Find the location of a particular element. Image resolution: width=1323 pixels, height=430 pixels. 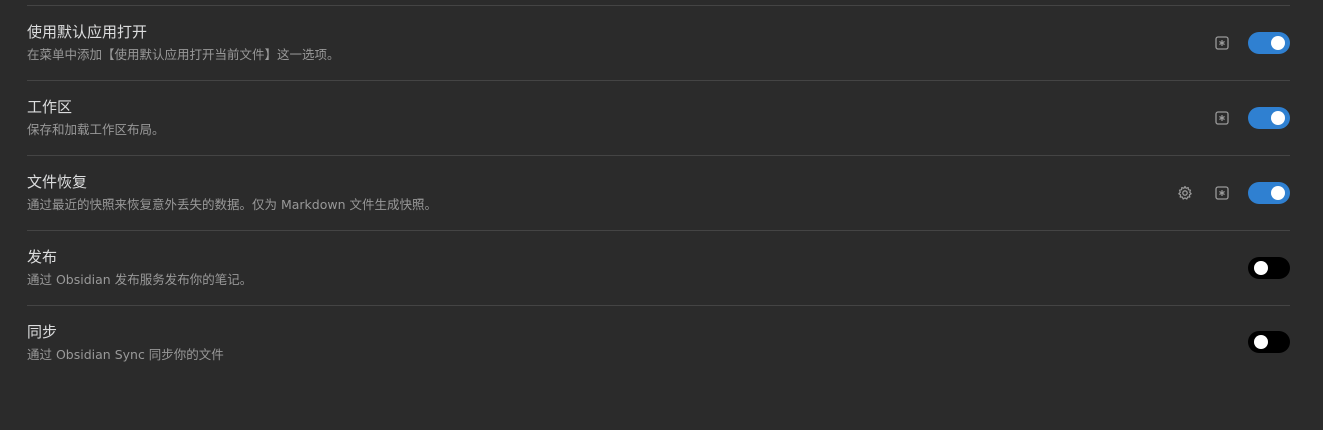

plugin-title: 发布 is located at coordinates (42, 257).